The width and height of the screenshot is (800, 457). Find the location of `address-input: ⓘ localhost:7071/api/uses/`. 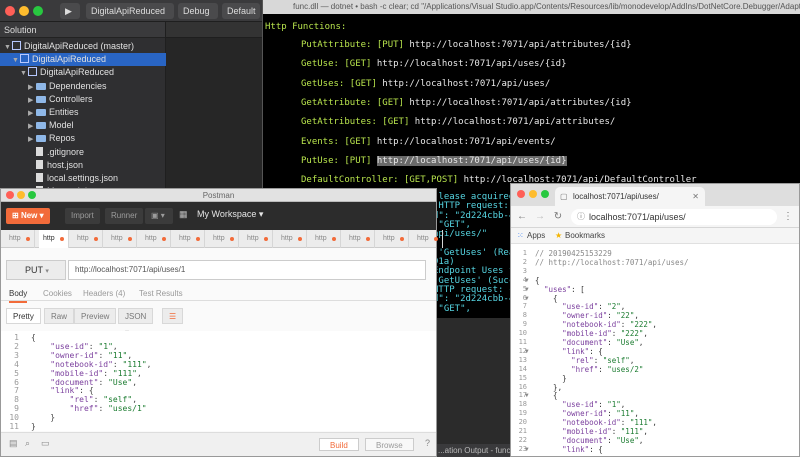

address-input: ⓘ localhost:7071/api/uses/ is located at coordinates (674, 217).